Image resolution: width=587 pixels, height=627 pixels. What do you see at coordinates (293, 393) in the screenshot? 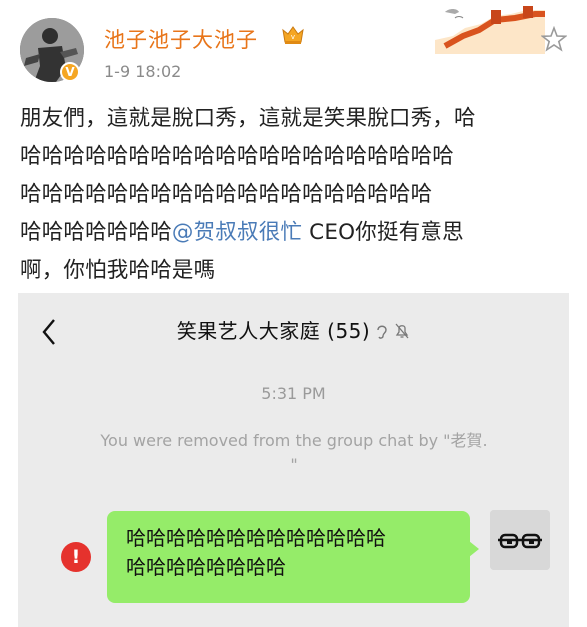
I see `chat-time: 5:31 PM` at bounding box center [293, 393].